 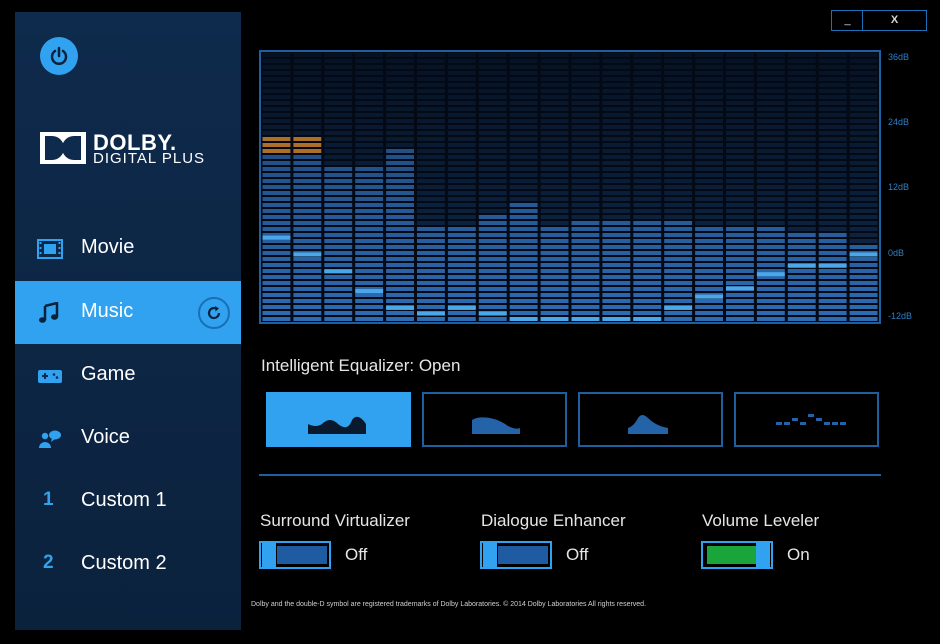 I want to click on preset-manual, so click(x=806, y=419).